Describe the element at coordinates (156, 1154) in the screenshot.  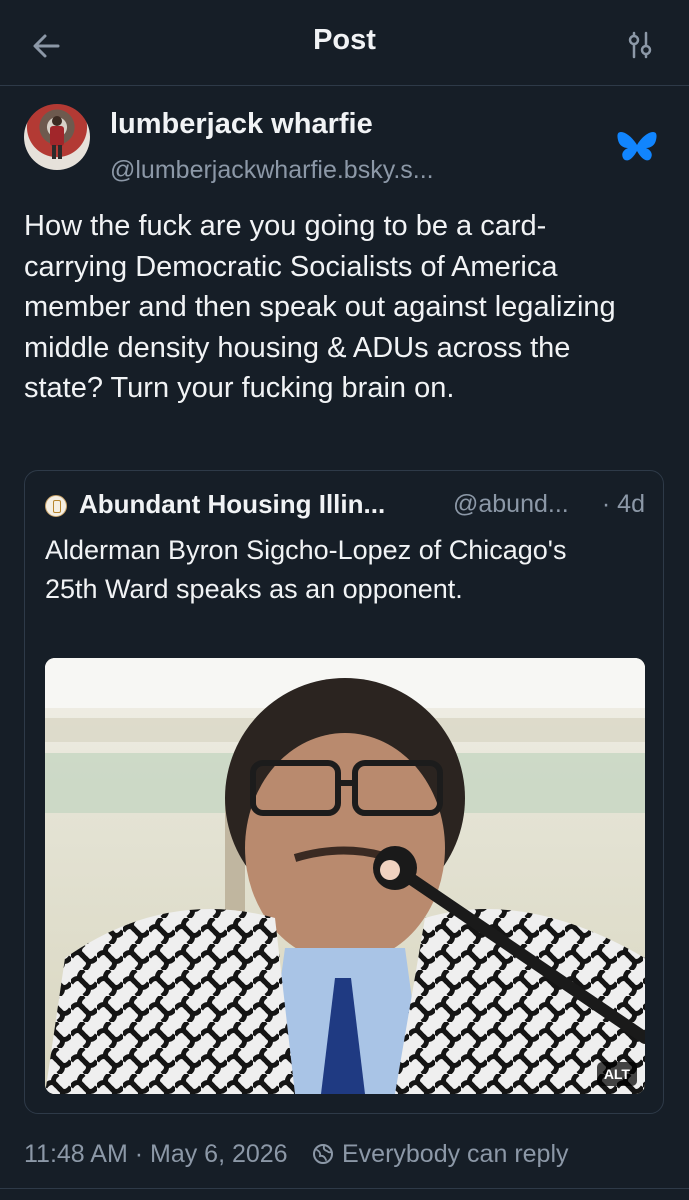
I see `post-timestamp: 11:48 AM · May 6, 2026` at that location.